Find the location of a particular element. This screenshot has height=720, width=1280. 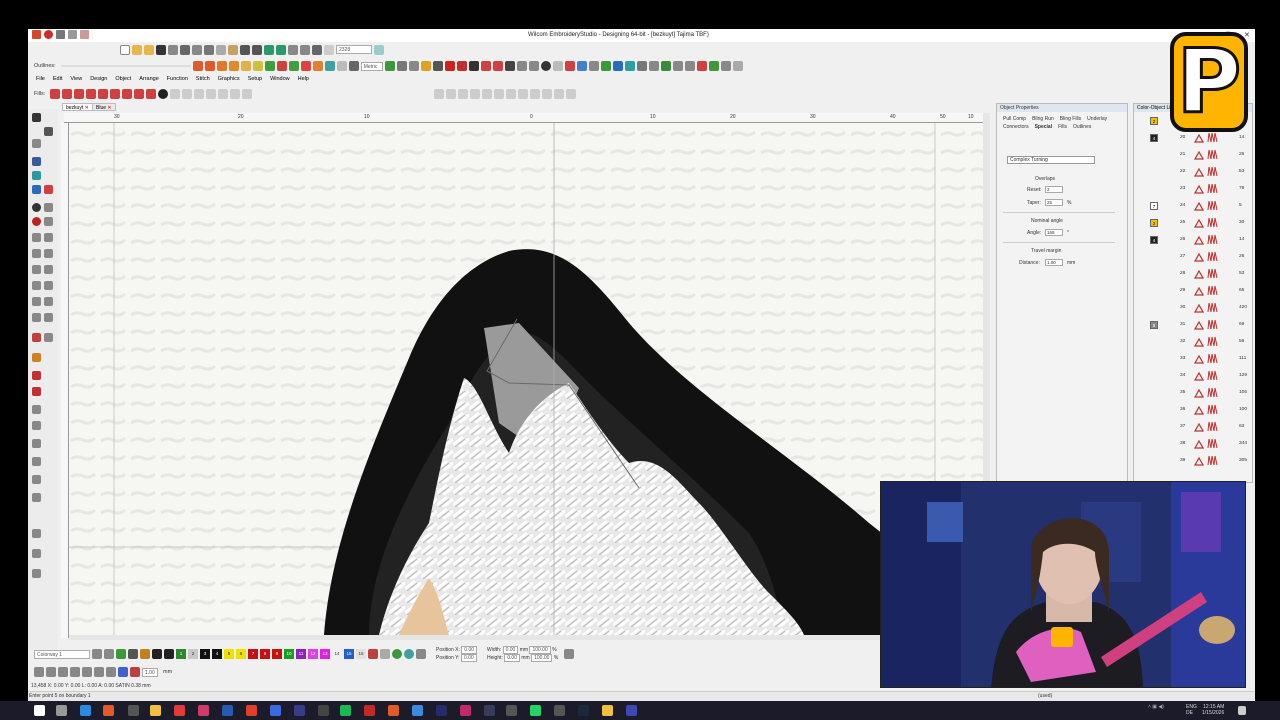

monogram-icon is located at coordinates (36, 175).